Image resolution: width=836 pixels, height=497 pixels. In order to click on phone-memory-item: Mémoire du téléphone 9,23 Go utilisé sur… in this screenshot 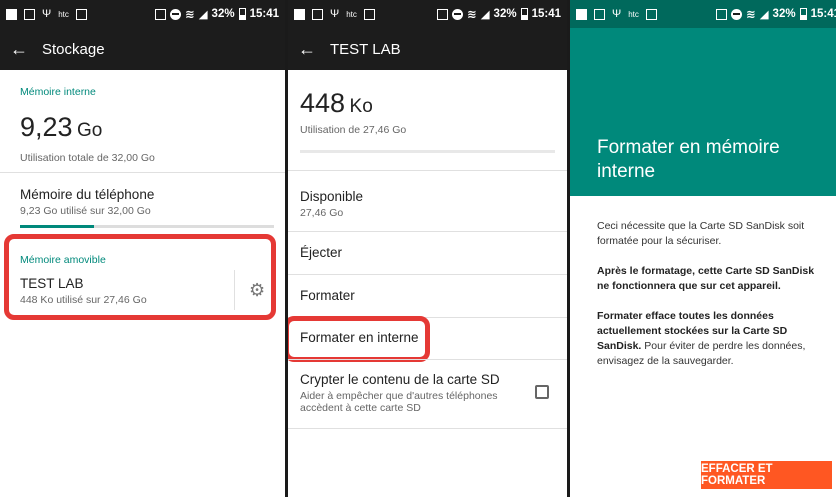, I will do `click(142, 202)`.